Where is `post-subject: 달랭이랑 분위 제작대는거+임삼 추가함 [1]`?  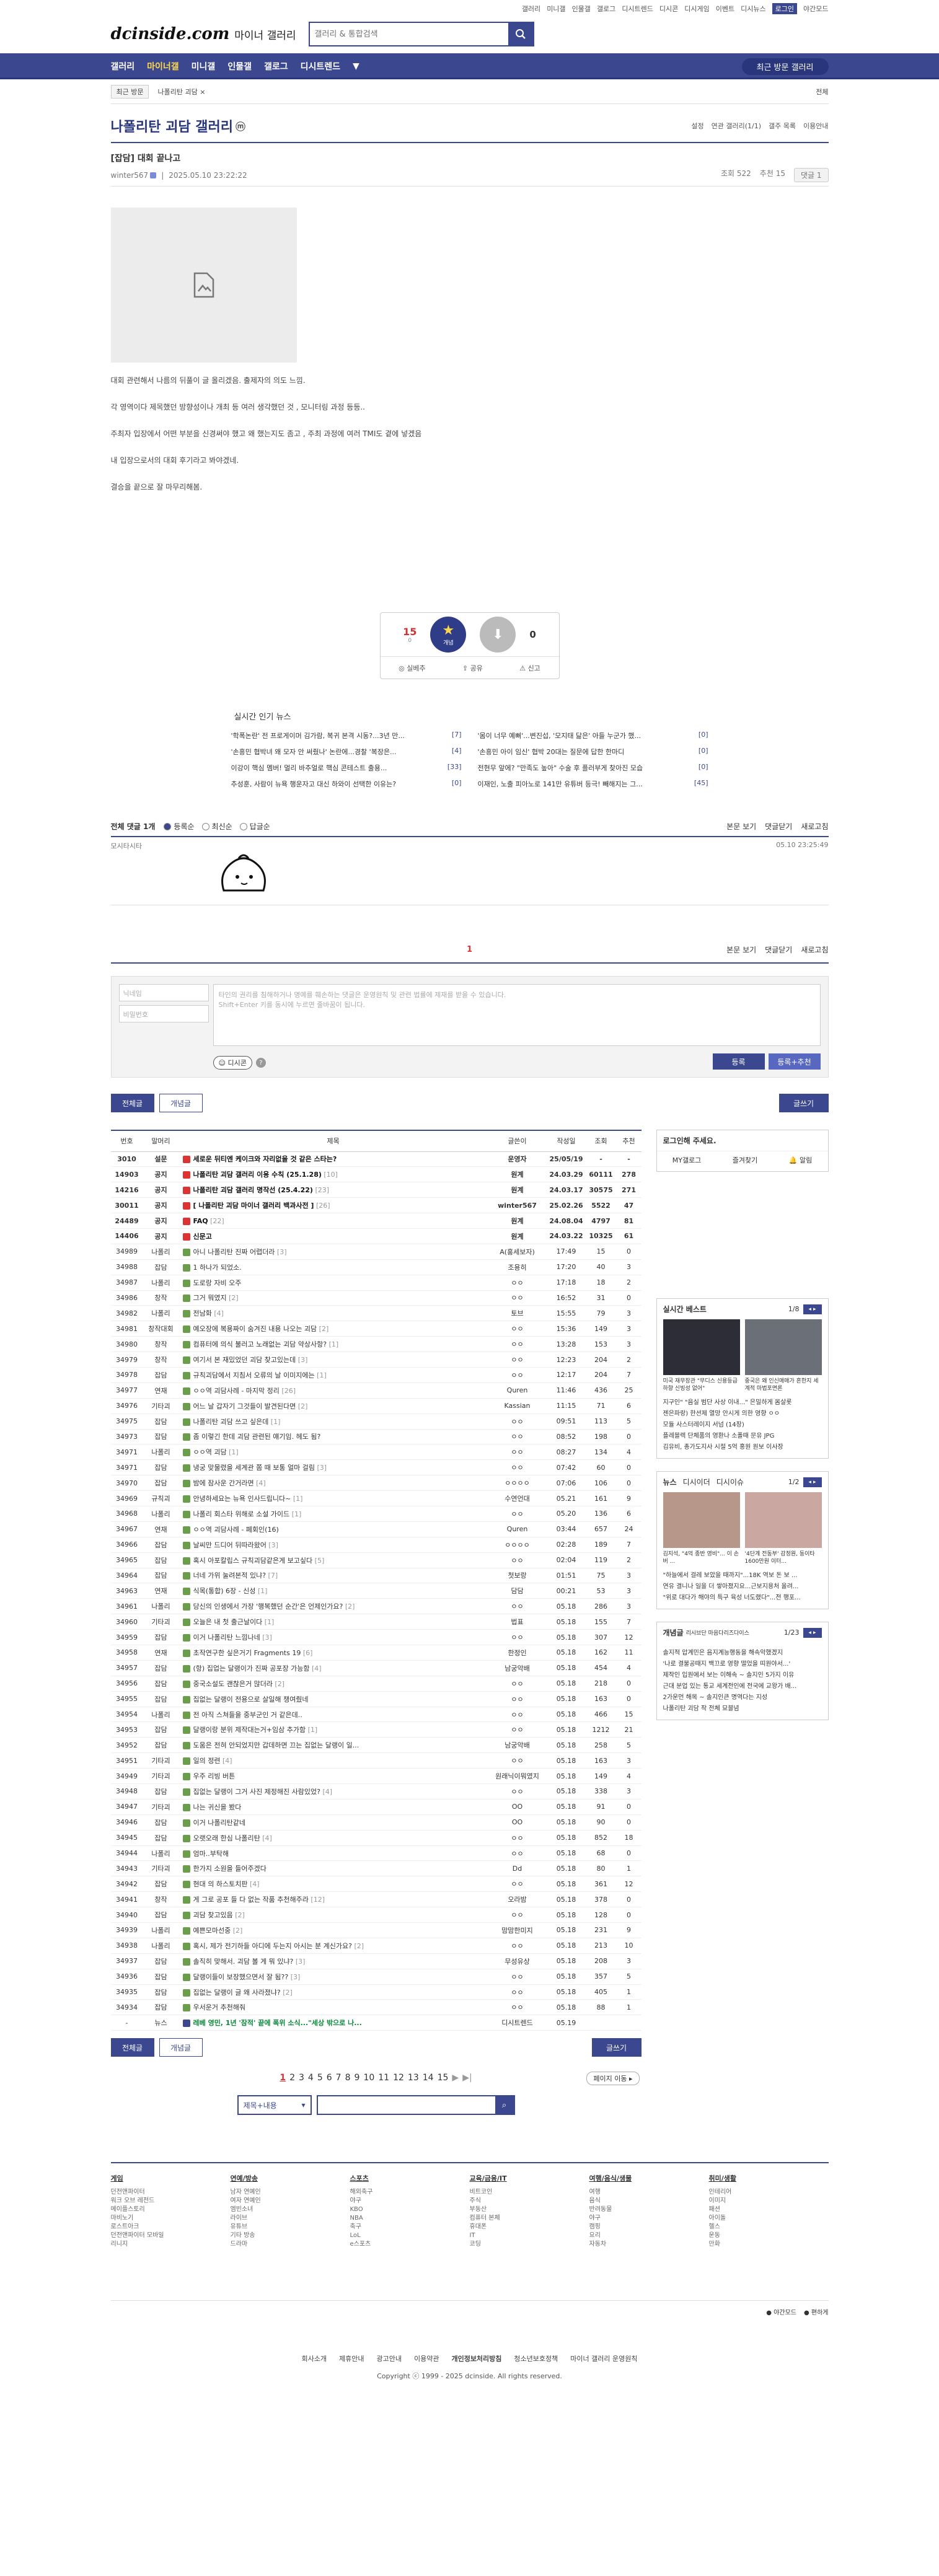 post-subject: 달랭이랑 분위 제작대는거+임삼 추가함 [1] is located at coordinates (333, 1730).